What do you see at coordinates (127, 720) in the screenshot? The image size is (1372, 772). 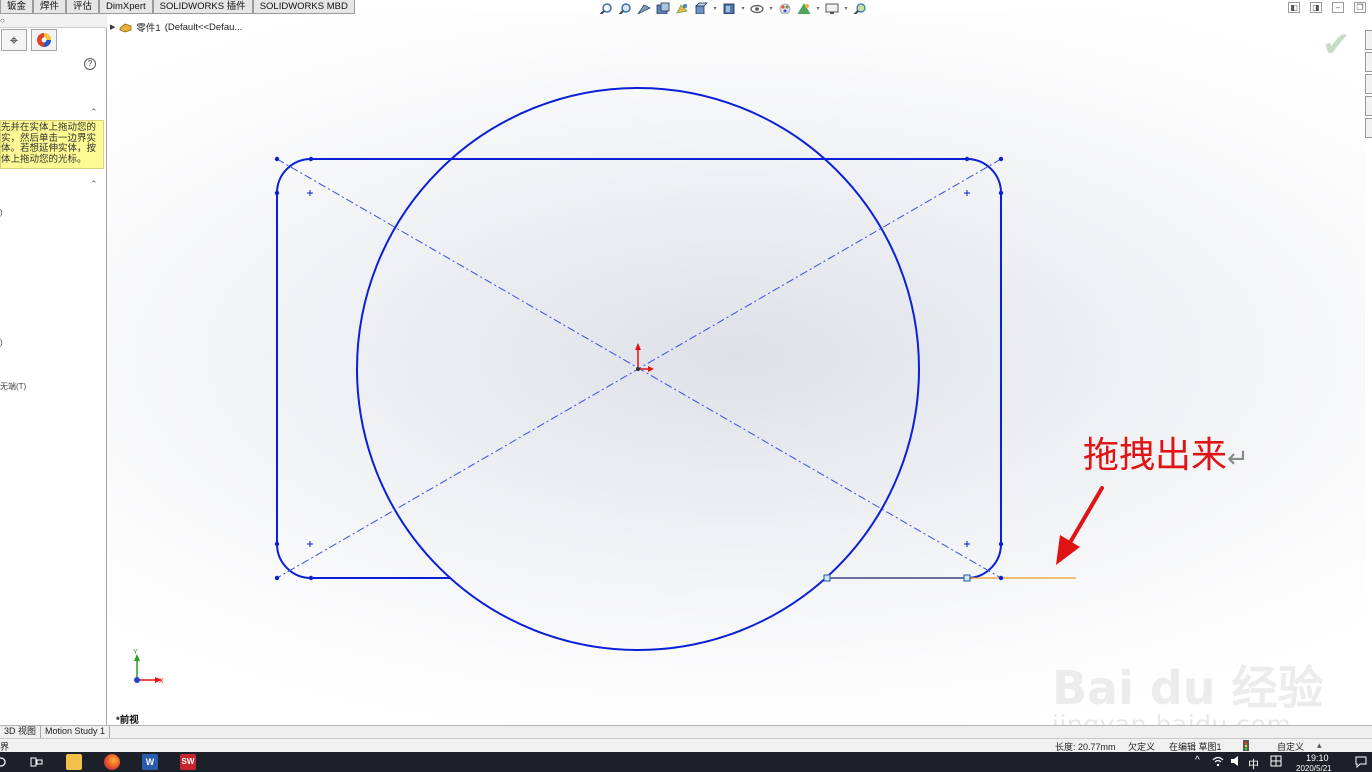 I see `view-name-label: *前视` at bounding box center [127, 720].